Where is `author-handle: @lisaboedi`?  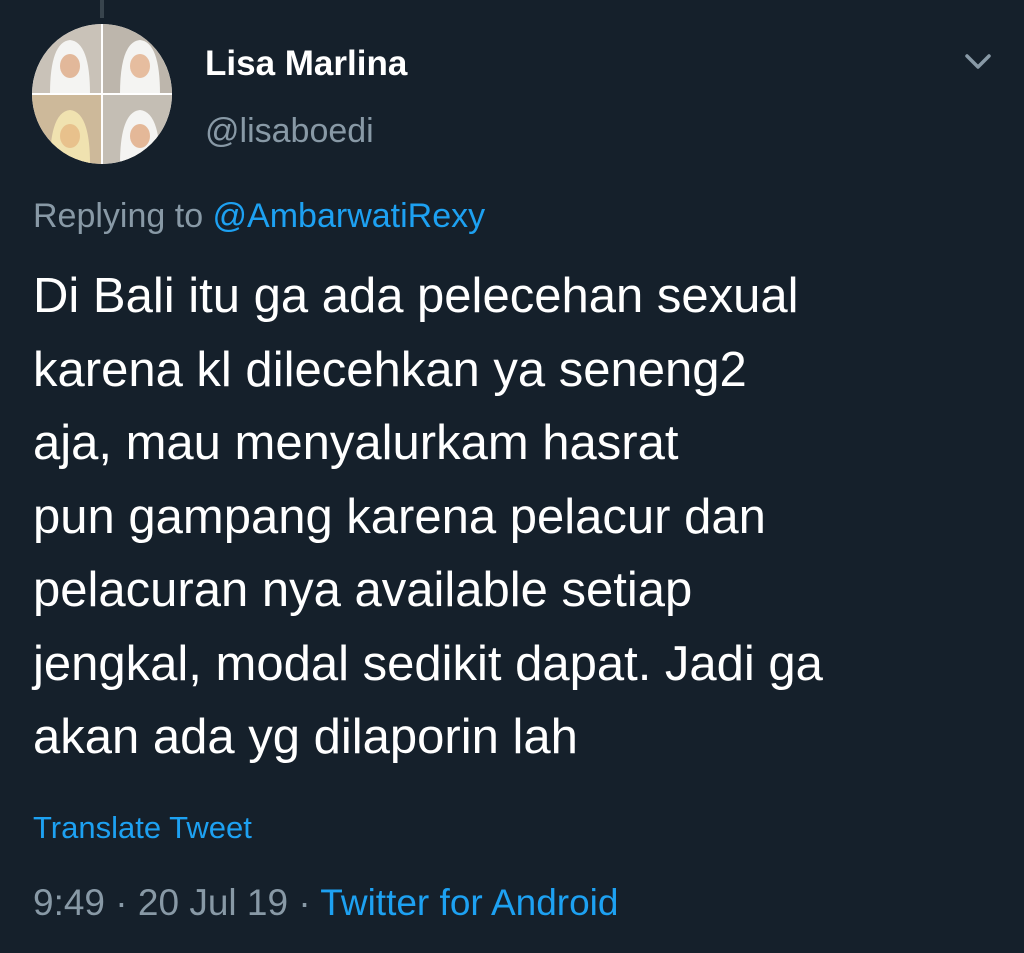 author-handle: @lisaboedi is located at coordinates (289, 131).